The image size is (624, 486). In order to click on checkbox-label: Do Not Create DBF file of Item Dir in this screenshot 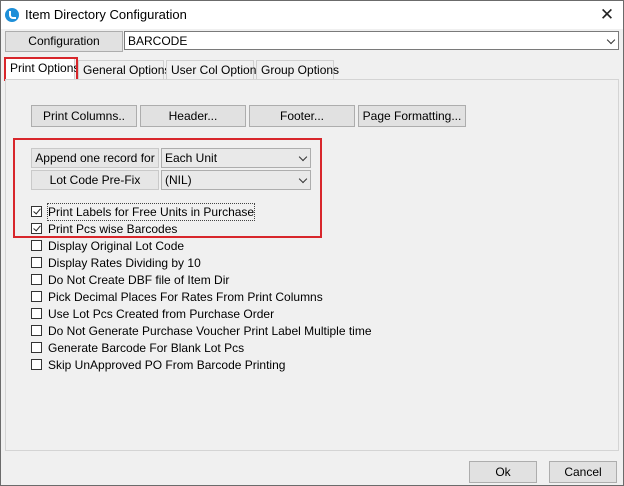, I will do `click(139, 280)`.